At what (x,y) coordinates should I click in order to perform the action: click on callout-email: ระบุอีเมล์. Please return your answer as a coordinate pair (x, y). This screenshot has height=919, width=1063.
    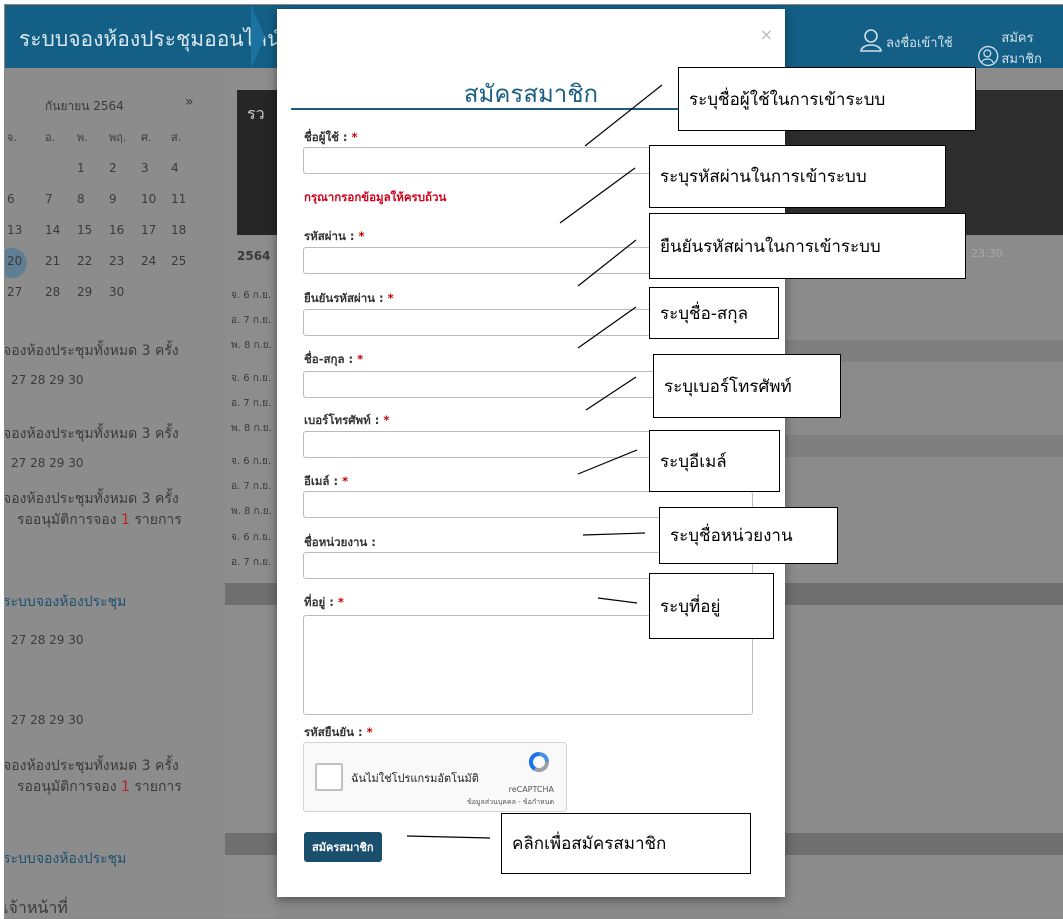
    Looking at the image, I should click on (714, 461).